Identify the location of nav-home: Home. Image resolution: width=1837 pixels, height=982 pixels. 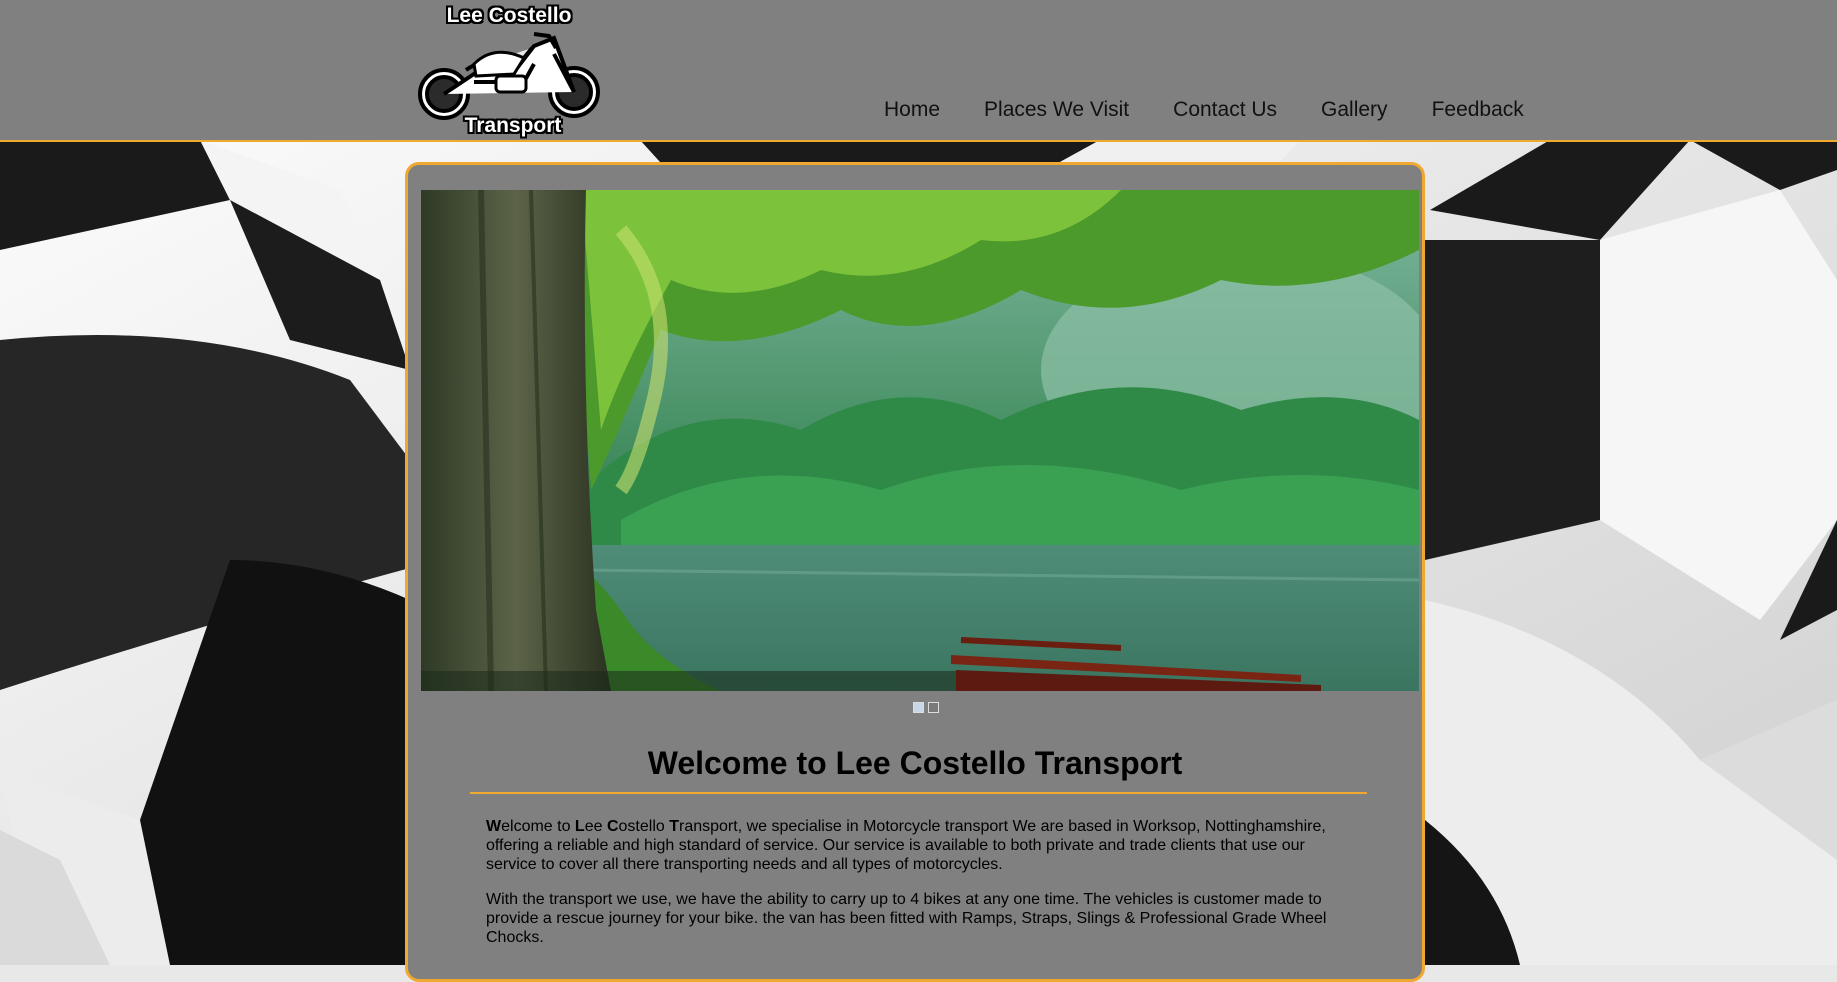
(912, 110).